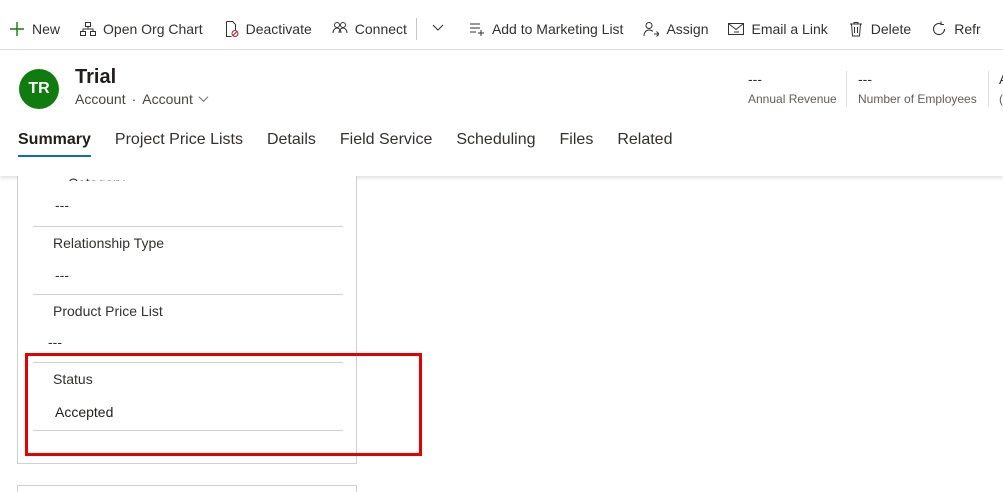 The width and height of the screenshot is (1003, 492). I want to click on status-value: Accepted, so click(84, 412).